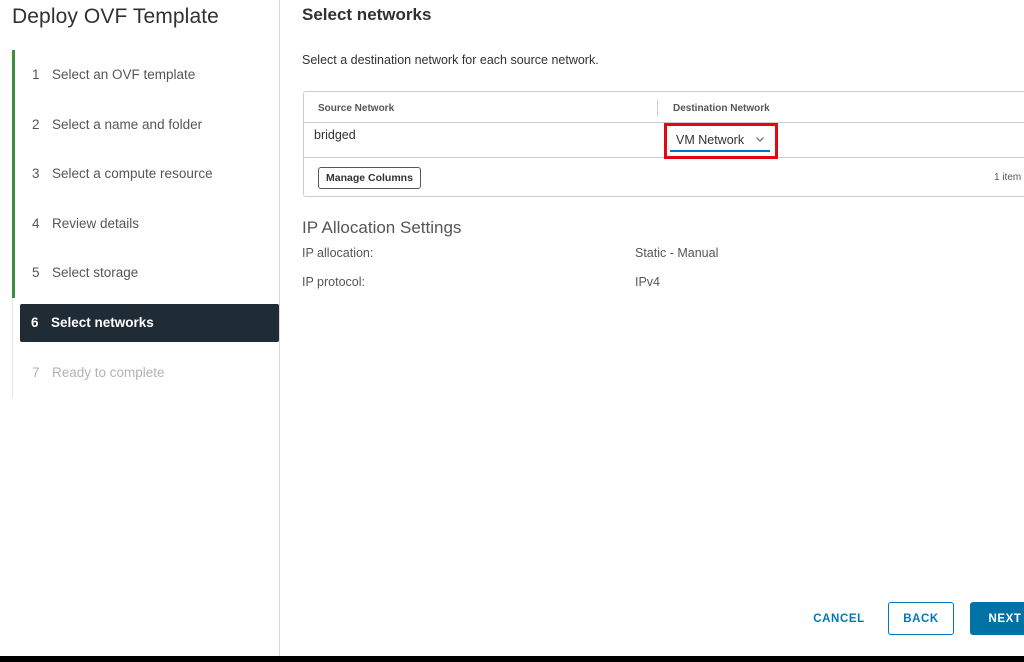 The width and height of the screenshot is (1024, 662). I want to click on step-label: Review details, so click(96, 223).